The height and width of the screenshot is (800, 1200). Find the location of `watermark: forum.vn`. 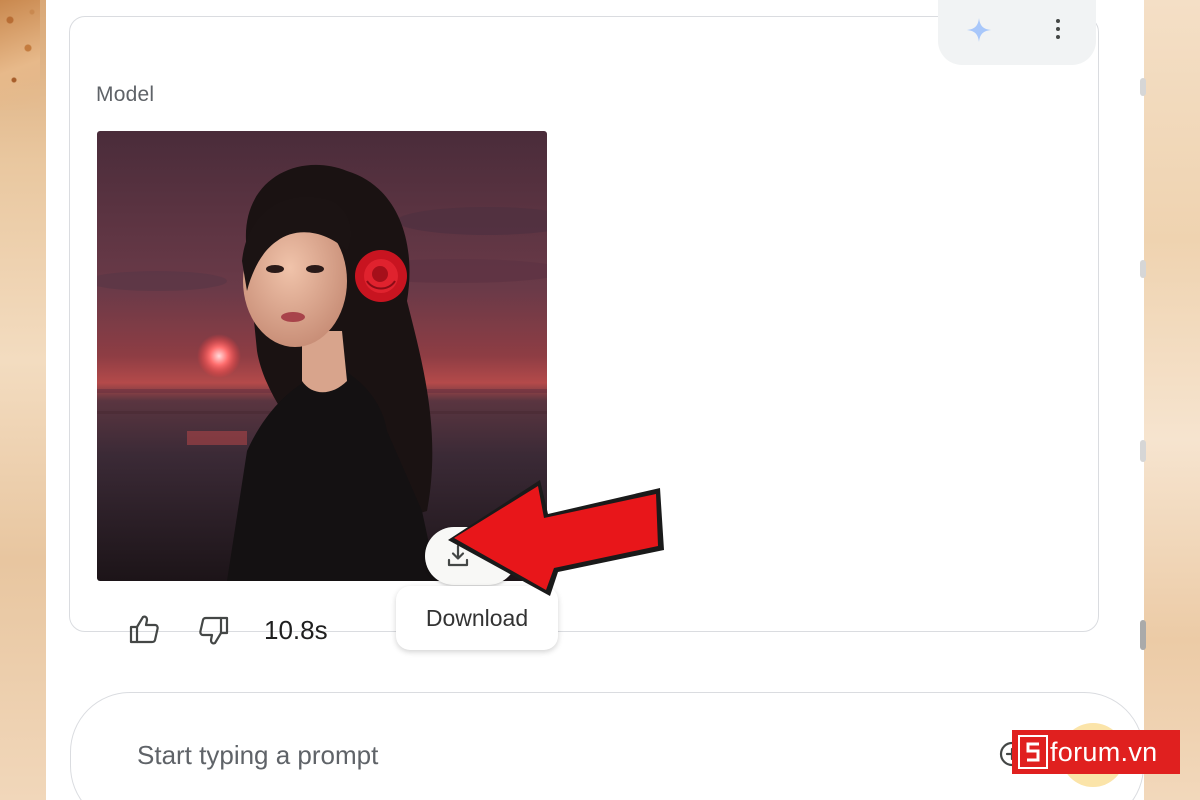

watermark: forum.vn is located at coordinates (1096, 752).